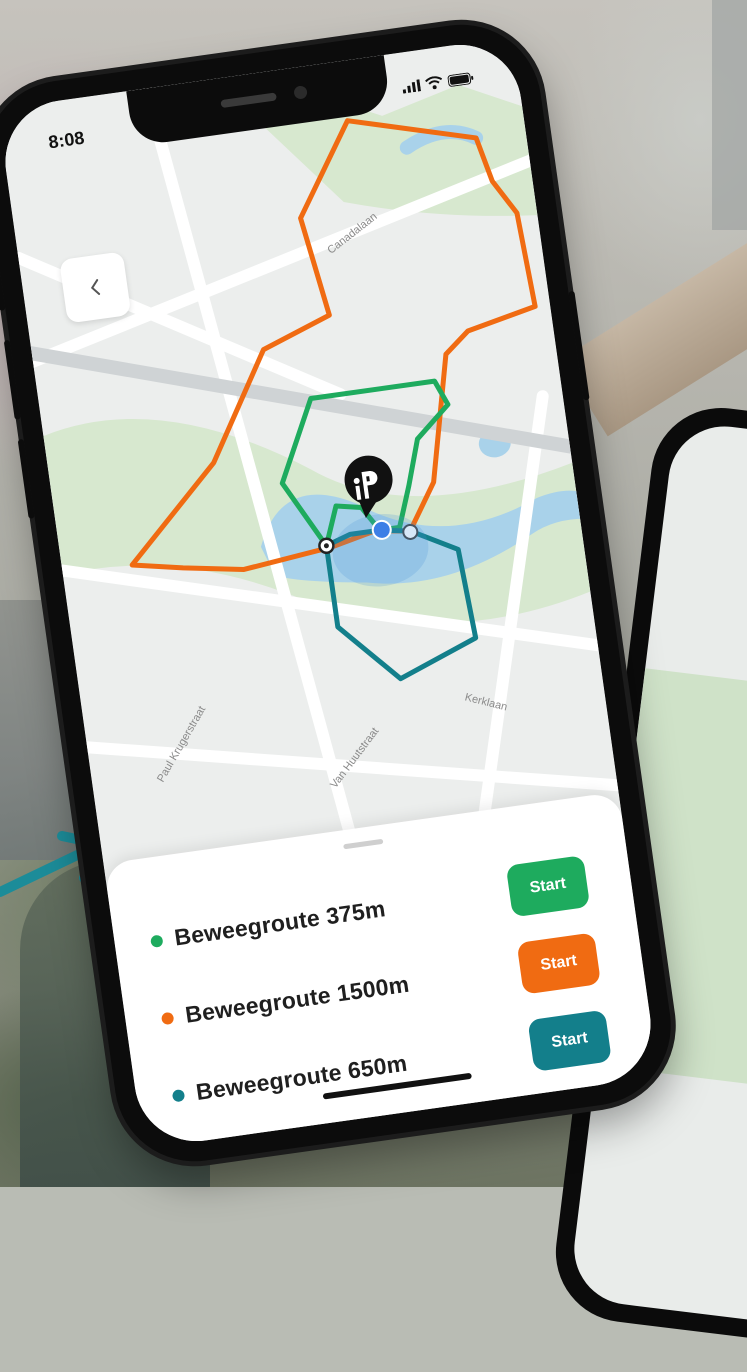  Describe the element at coordinates (559, 963) in the screenshot. I see `start-button-1500m: Start` at that location.